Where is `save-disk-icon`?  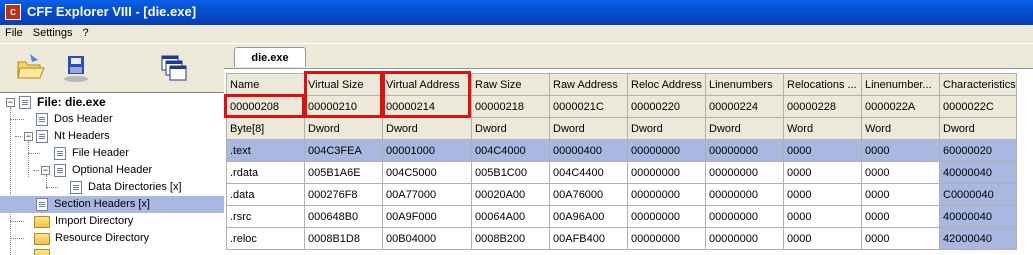
save-disk-icon is located at coordinates (76, 68).